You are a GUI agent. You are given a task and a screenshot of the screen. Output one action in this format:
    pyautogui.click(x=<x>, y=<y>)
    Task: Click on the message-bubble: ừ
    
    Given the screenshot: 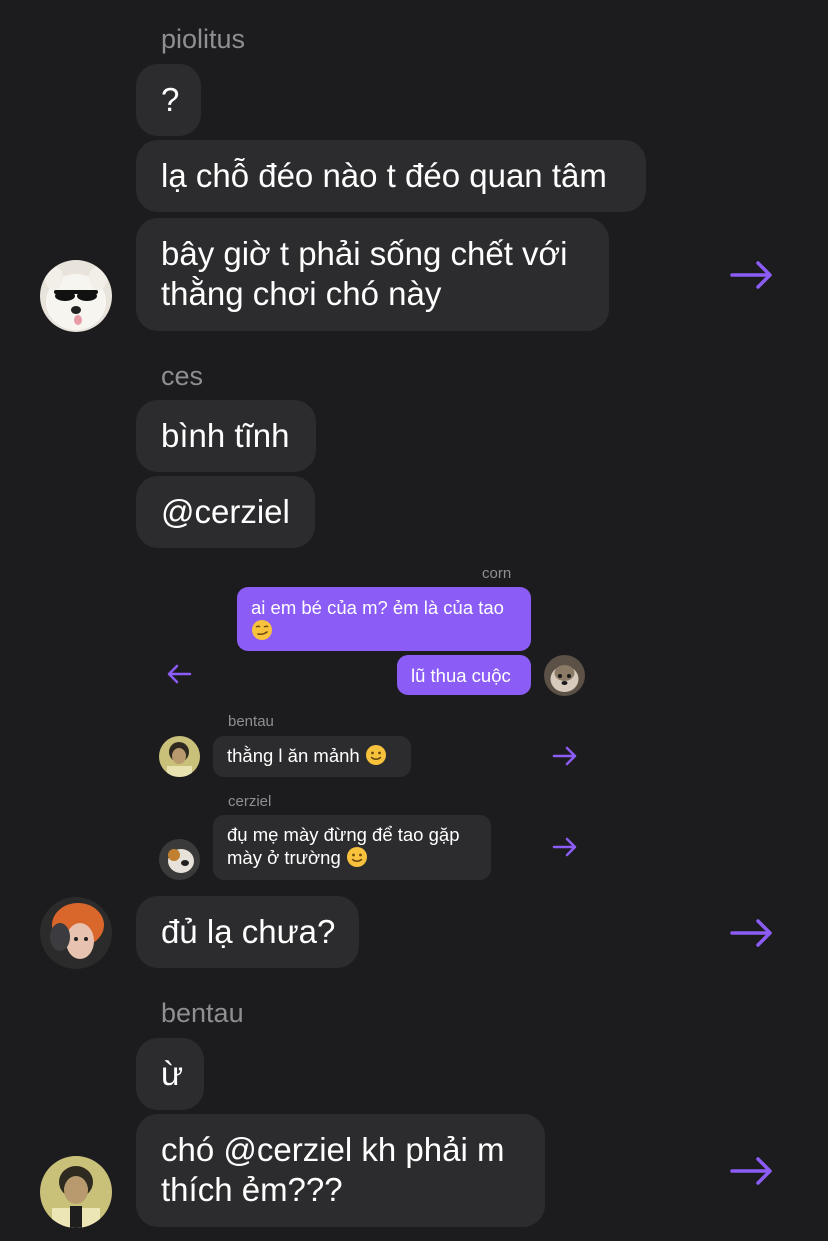 What is the action you would take?
    pyautogui.click(x=170, y=1074)
    